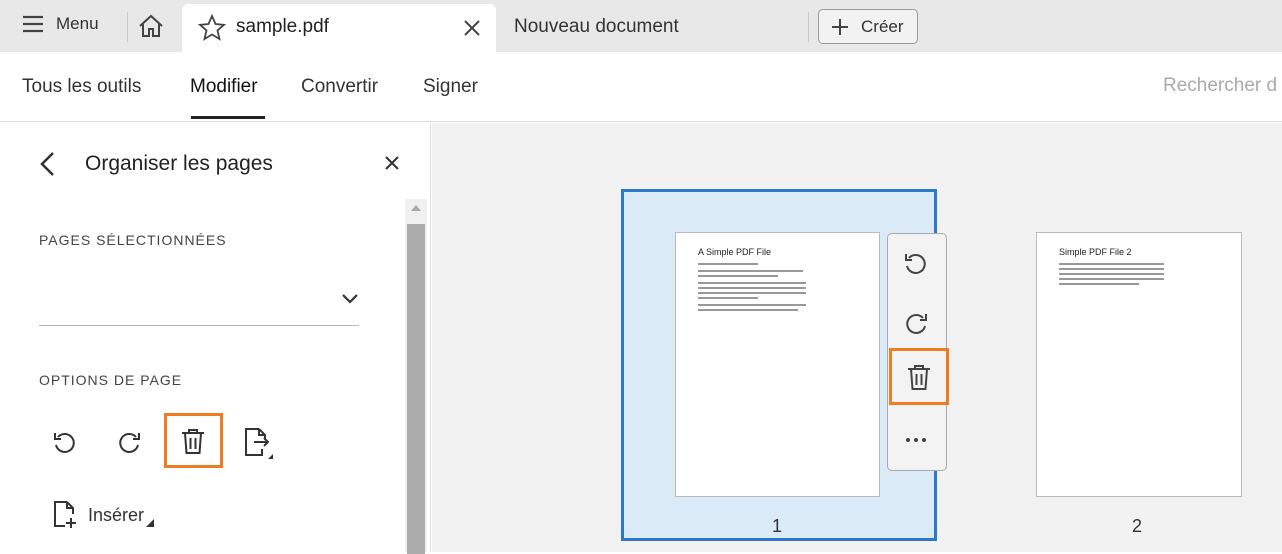  I want to click on insert-button: Insérer, so click(103, 515).